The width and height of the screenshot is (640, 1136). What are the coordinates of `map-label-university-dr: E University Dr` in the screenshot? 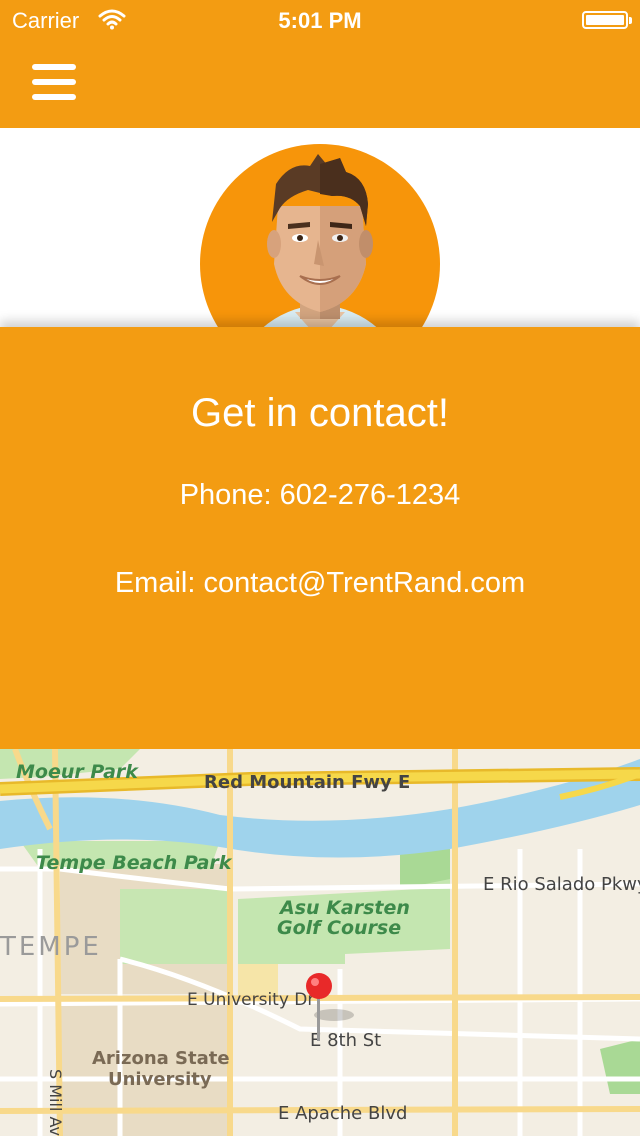 It's located at (250, 1000).